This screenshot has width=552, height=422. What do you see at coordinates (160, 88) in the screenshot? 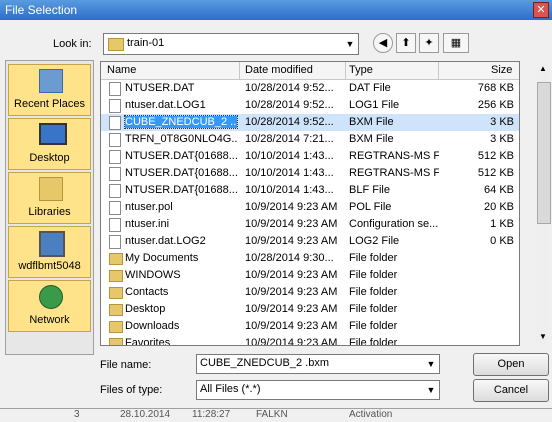
I see `file-name-cell: NTUSER.DAT` at bounding box center [160, 88].